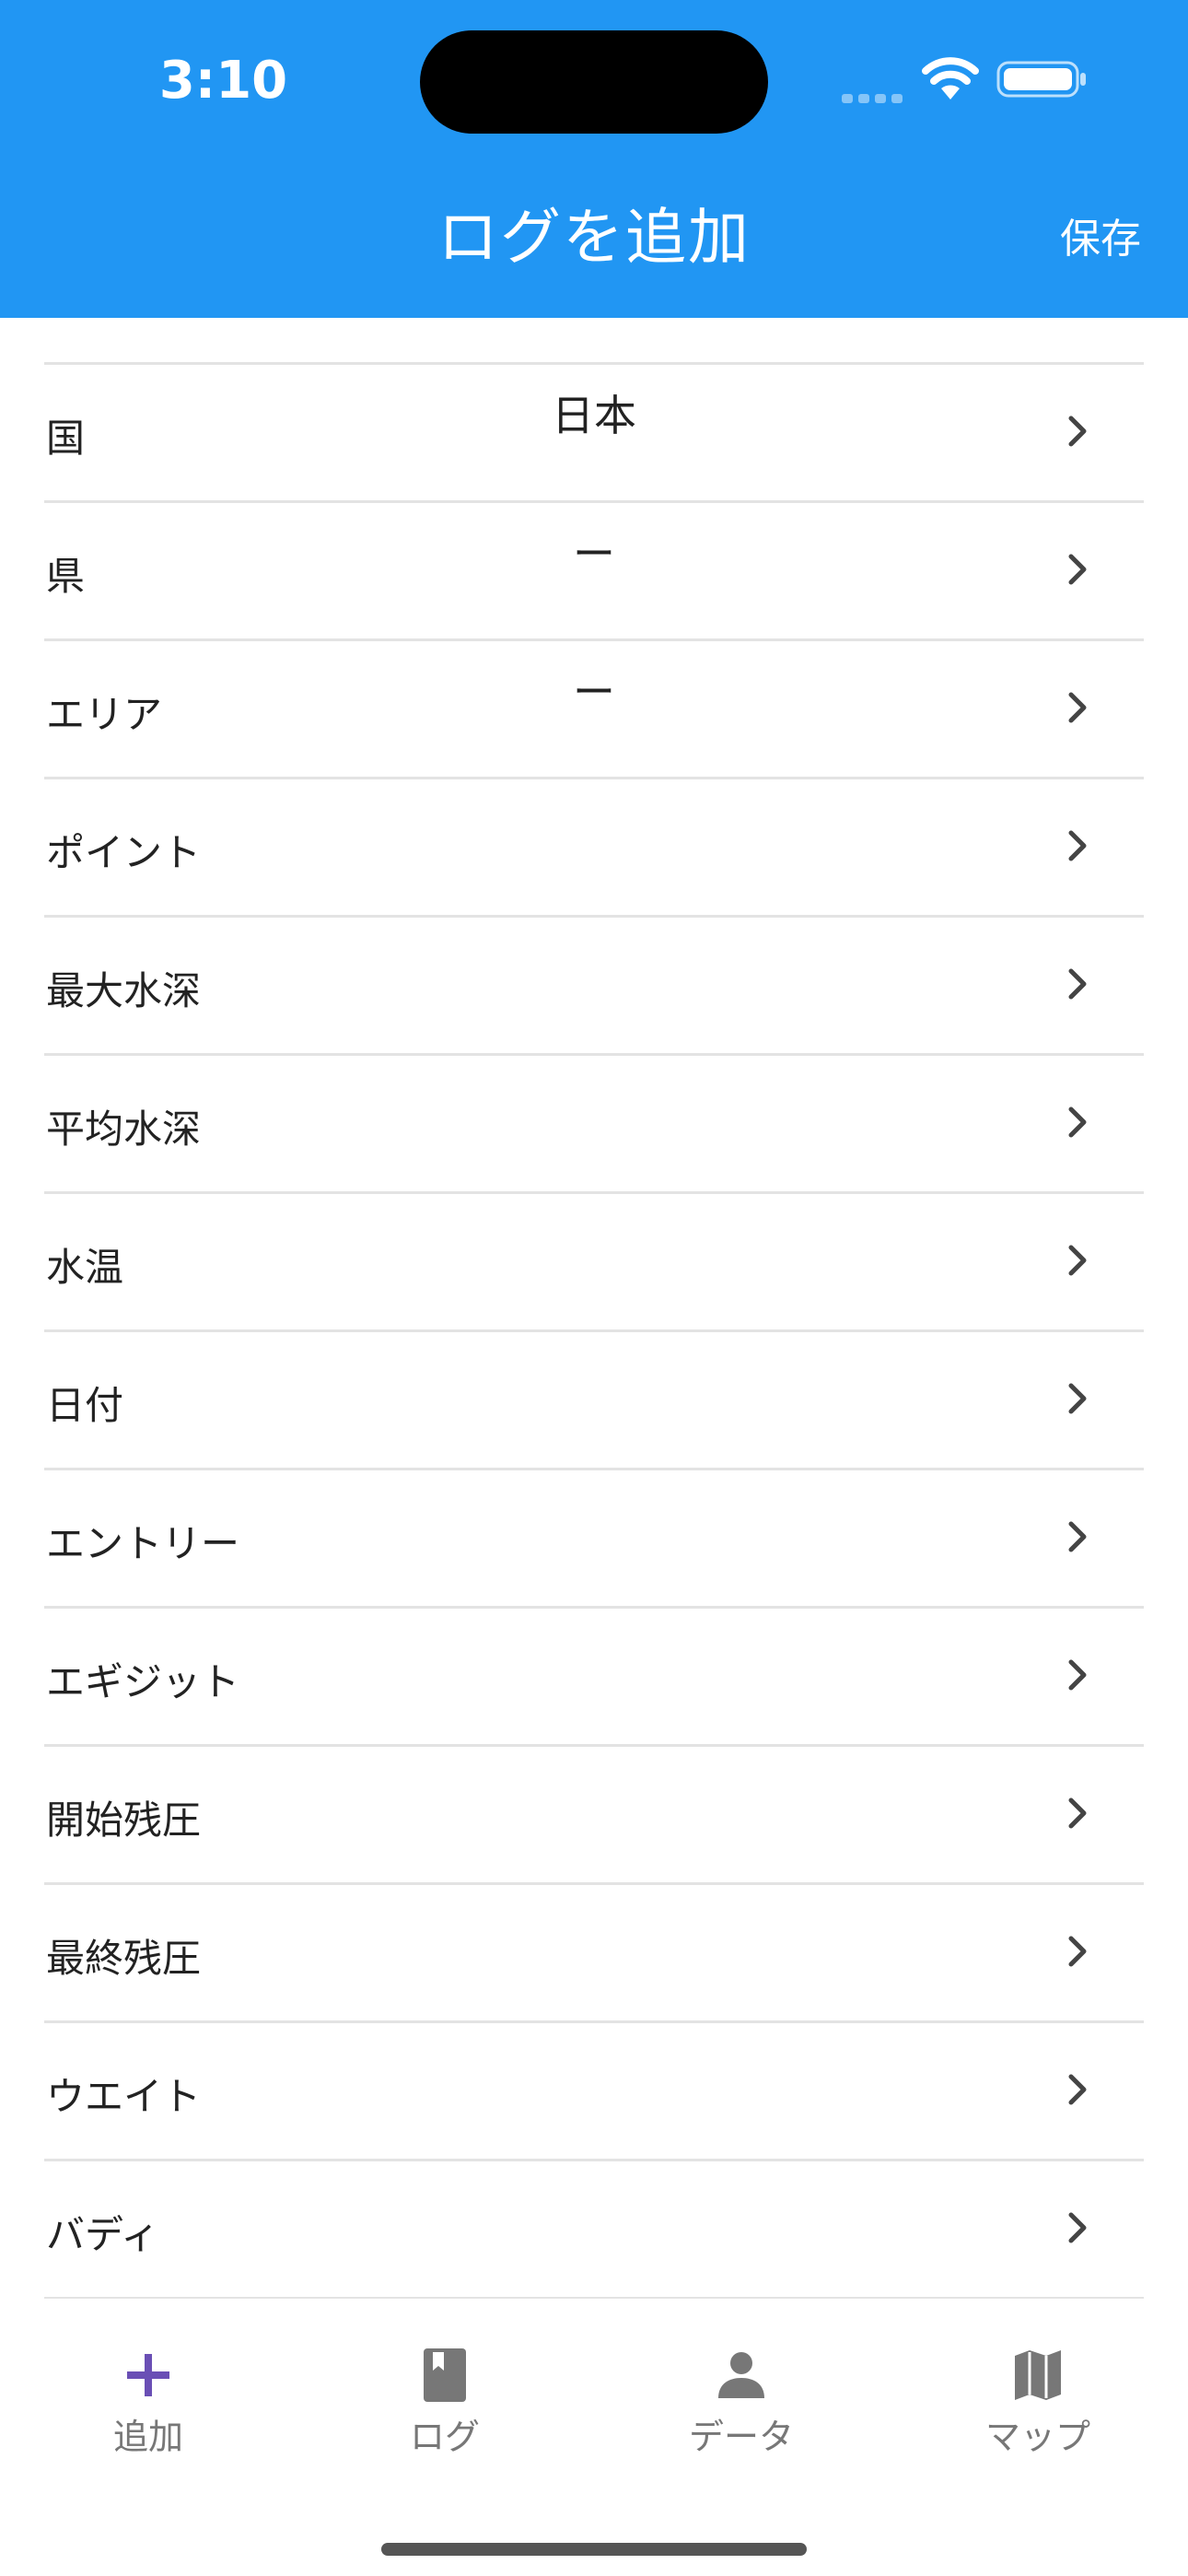 The image size is (1188, 2576). I want to click on app-bar: 3:10 ログを追加 保存, so click(594, 159).